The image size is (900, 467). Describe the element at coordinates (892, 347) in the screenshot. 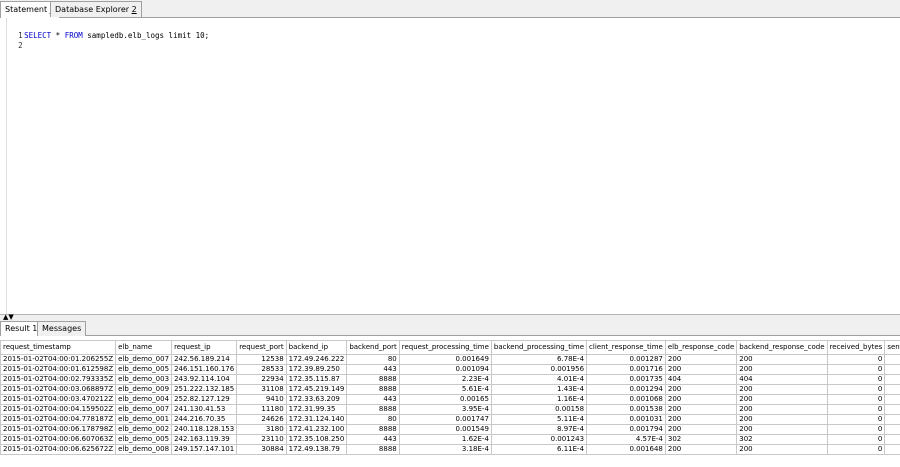

I see `column-header-sent-bytes: sent_bytes` at that location.